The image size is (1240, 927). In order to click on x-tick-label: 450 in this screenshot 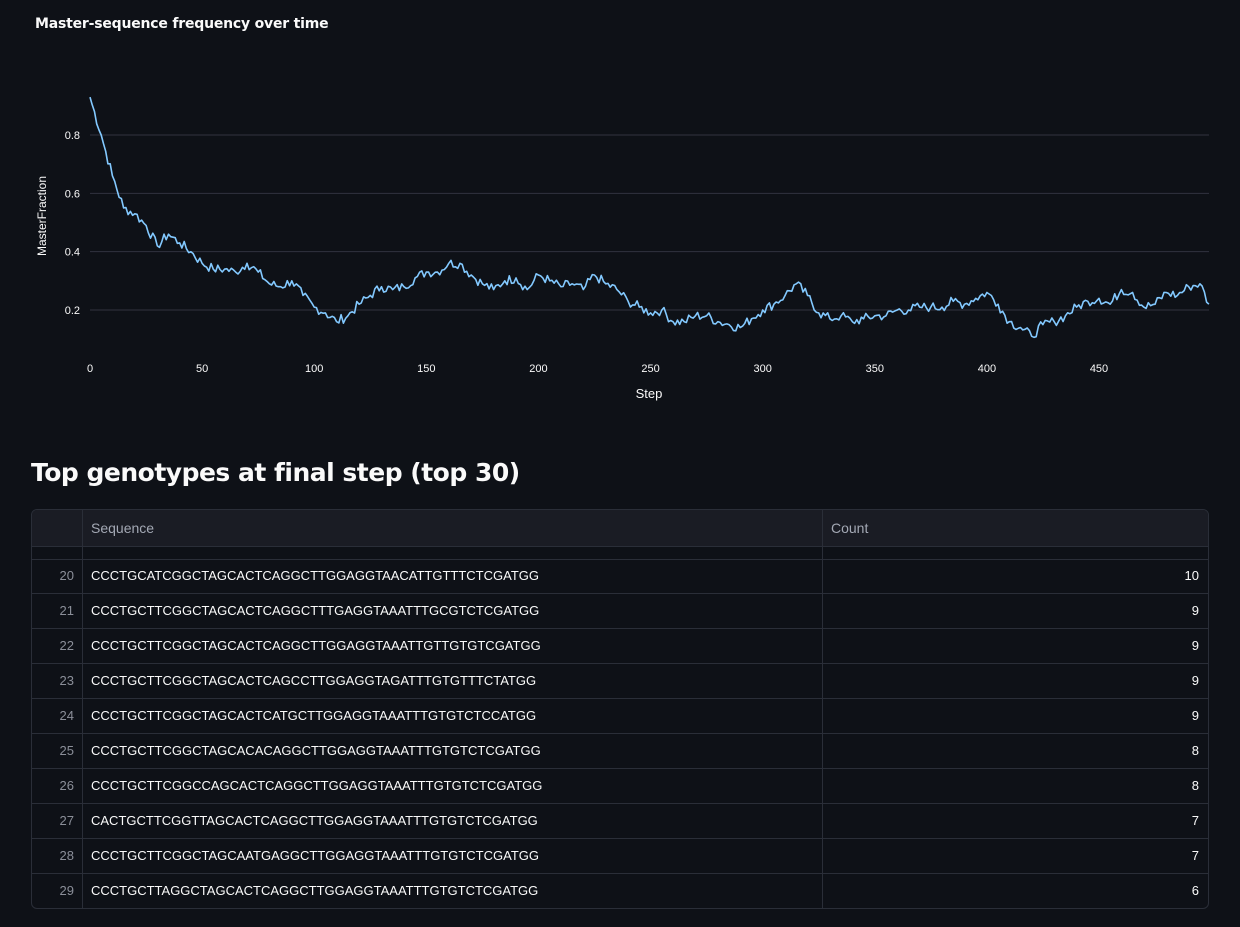, I will do `click(1099, 369)`.